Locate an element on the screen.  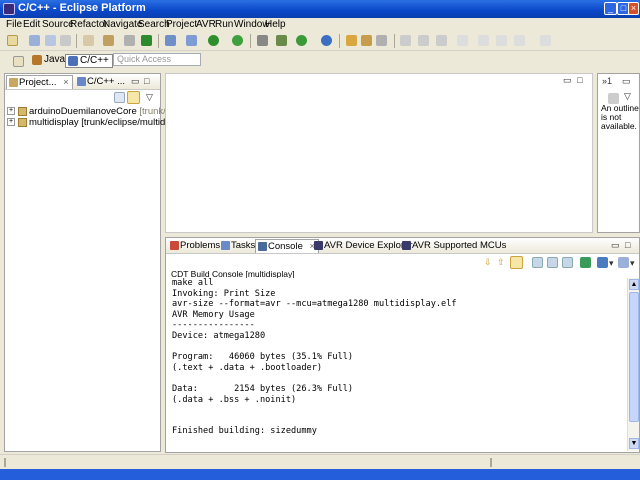
external-tools-icon is located at coordinates (326, 40).